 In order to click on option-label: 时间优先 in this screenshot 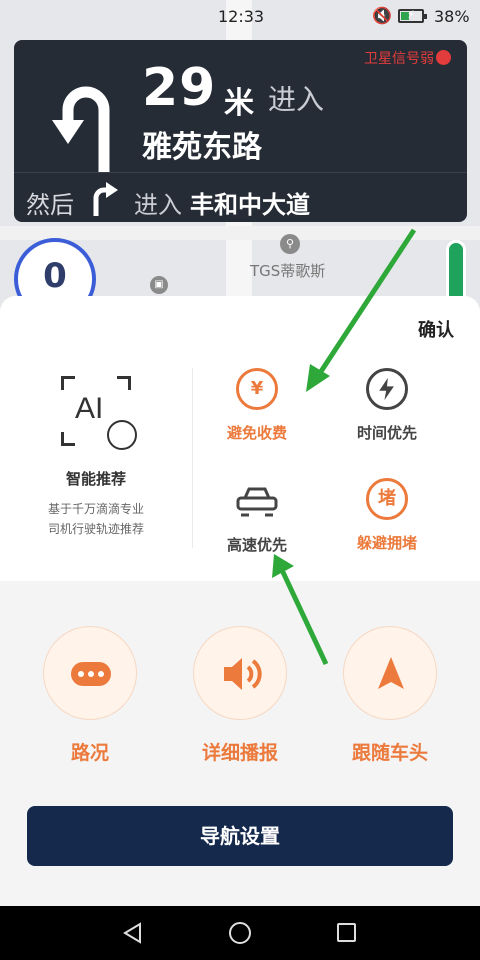, I will do `click(386, 433)`.